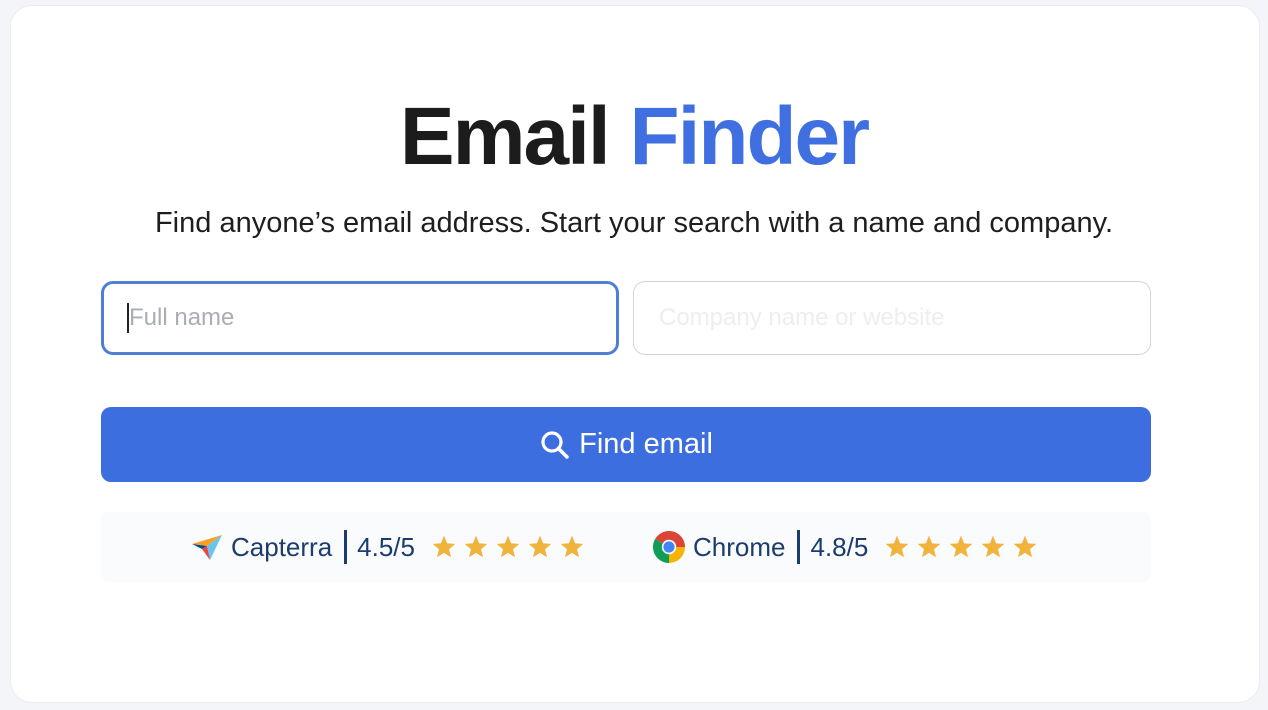  Describe the element at coordinates (739, 546) in the screenshot. I see `rating-name: Chrome` at that location.